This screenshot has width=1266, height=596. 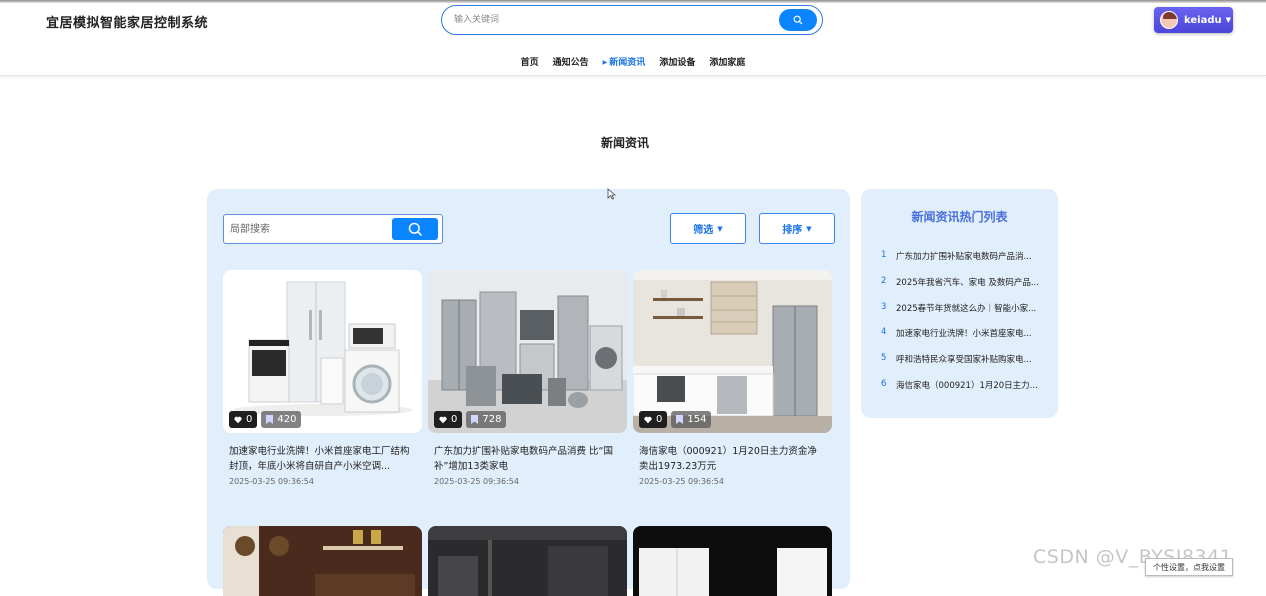 I want to click on hot-news-rank: 3, so click(x=884, y=306).